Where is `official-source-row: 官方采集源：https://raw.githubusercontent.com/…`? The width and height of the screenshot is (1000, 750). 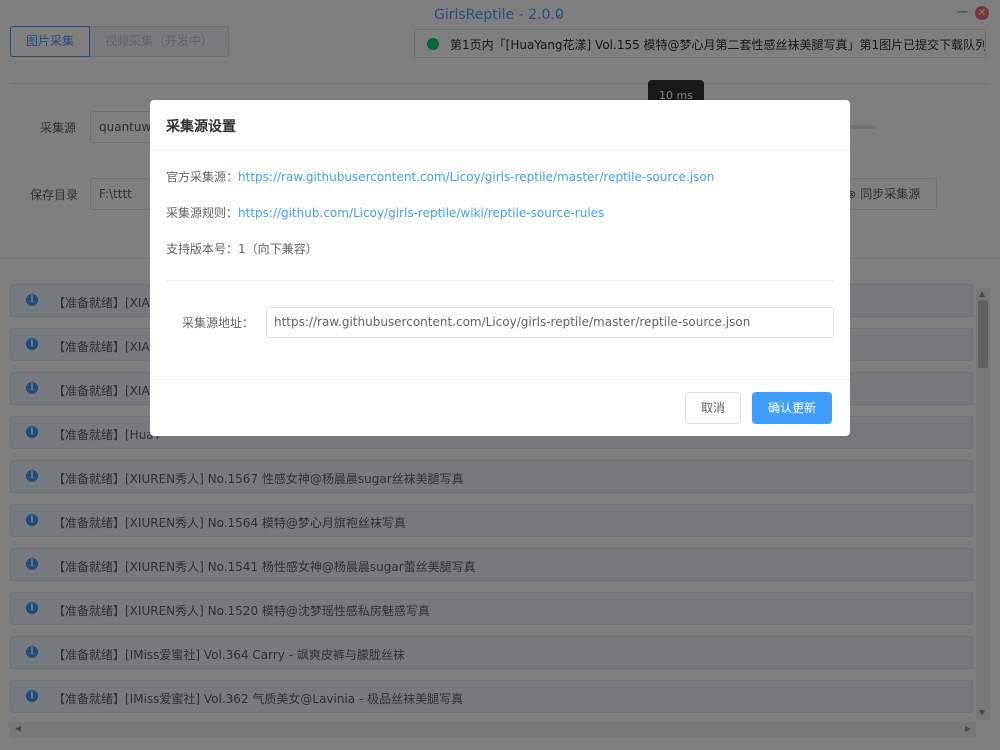 official-source-row: 官方采集源：https://raw.githubusercontent.com/… is located at coordinates (440, 176).